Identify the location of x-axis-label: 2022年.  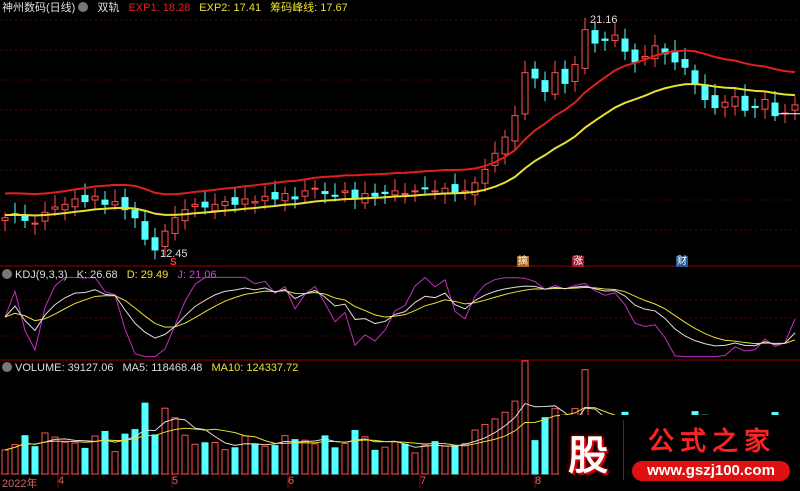
(20, 484).